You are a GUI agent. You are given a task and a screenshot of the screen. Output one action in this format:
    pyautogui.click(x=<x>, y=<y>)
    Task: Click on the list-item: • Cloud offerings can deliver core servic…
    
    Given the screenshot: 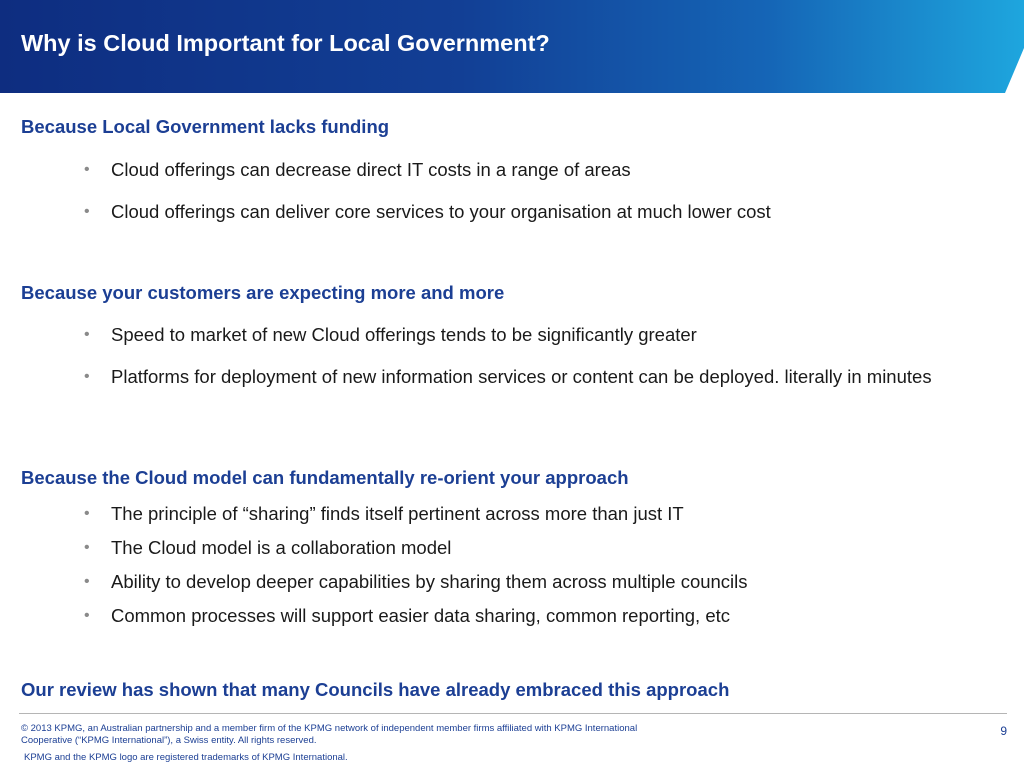 What is the action you would take?
    pyautogui.click(x=427, y=211)
    